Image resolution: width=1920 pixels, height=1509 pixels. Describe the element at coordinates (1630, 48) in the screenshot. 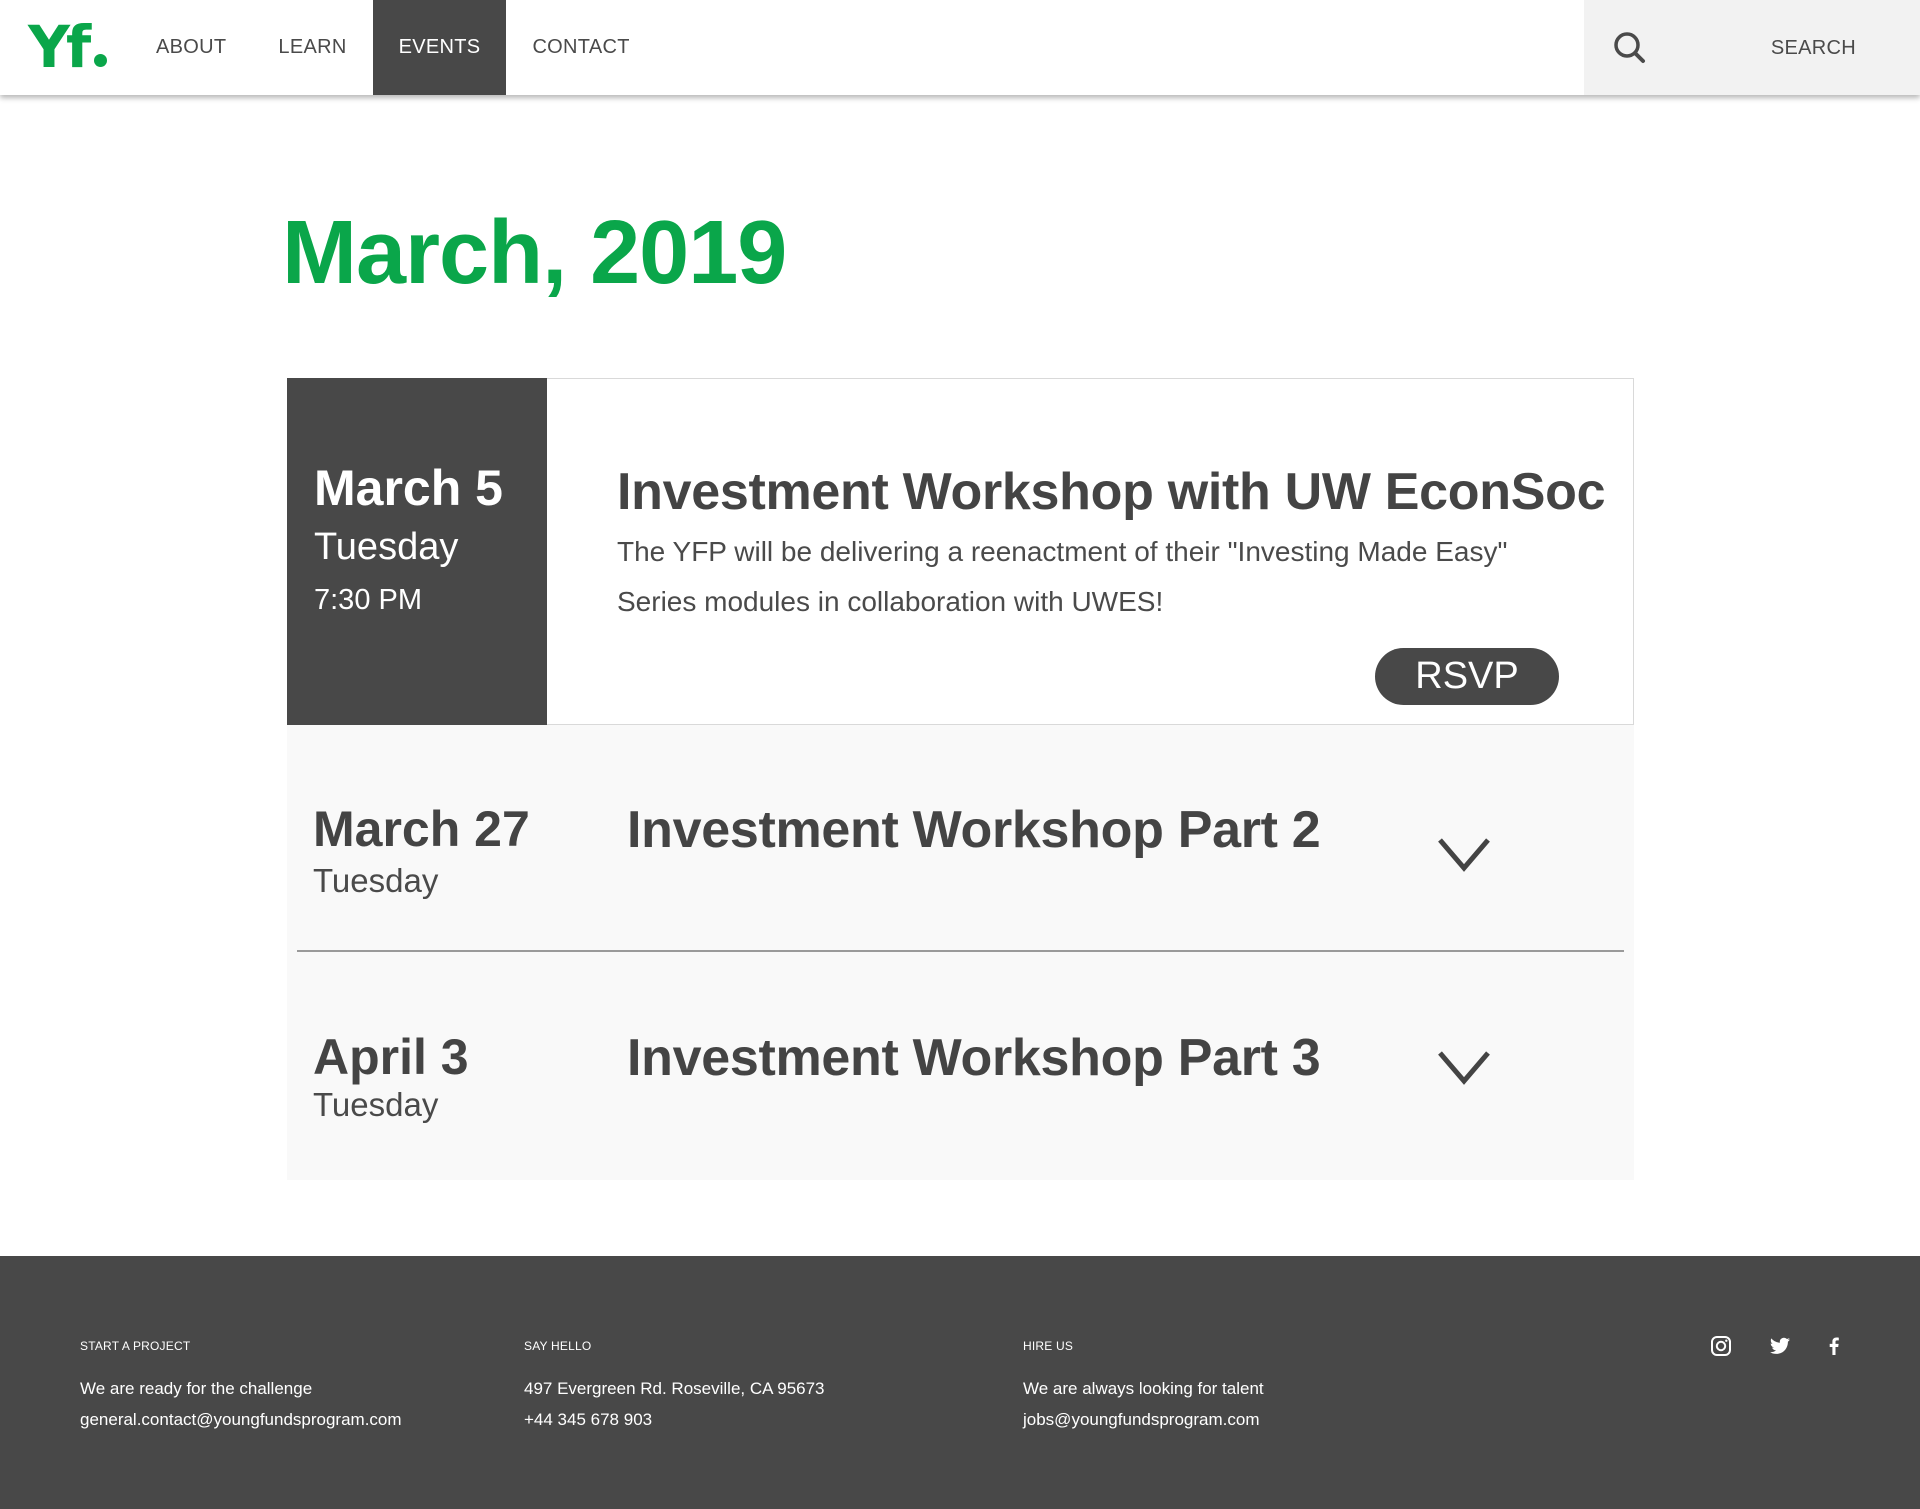

I see `search-icon` at that location.